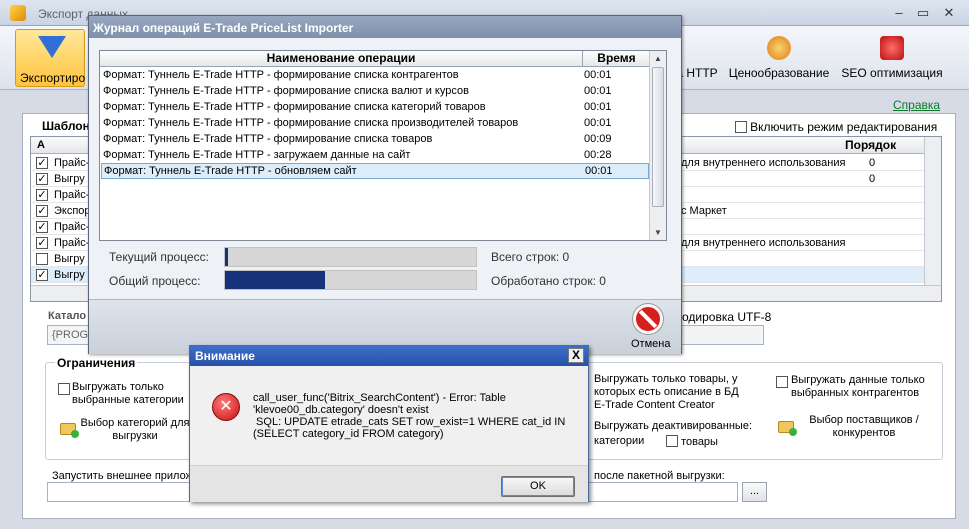  Describe the element at coordinates (18, 13) in the screenshot. I see `app-icon` at that location.